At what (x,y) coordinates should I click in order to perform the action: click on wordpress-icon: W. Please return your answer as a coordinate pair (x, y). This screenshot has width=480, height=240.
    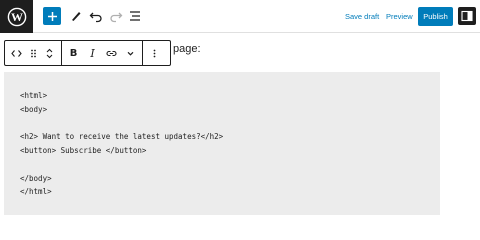
    Looking at the image, I should click on (16, 16).